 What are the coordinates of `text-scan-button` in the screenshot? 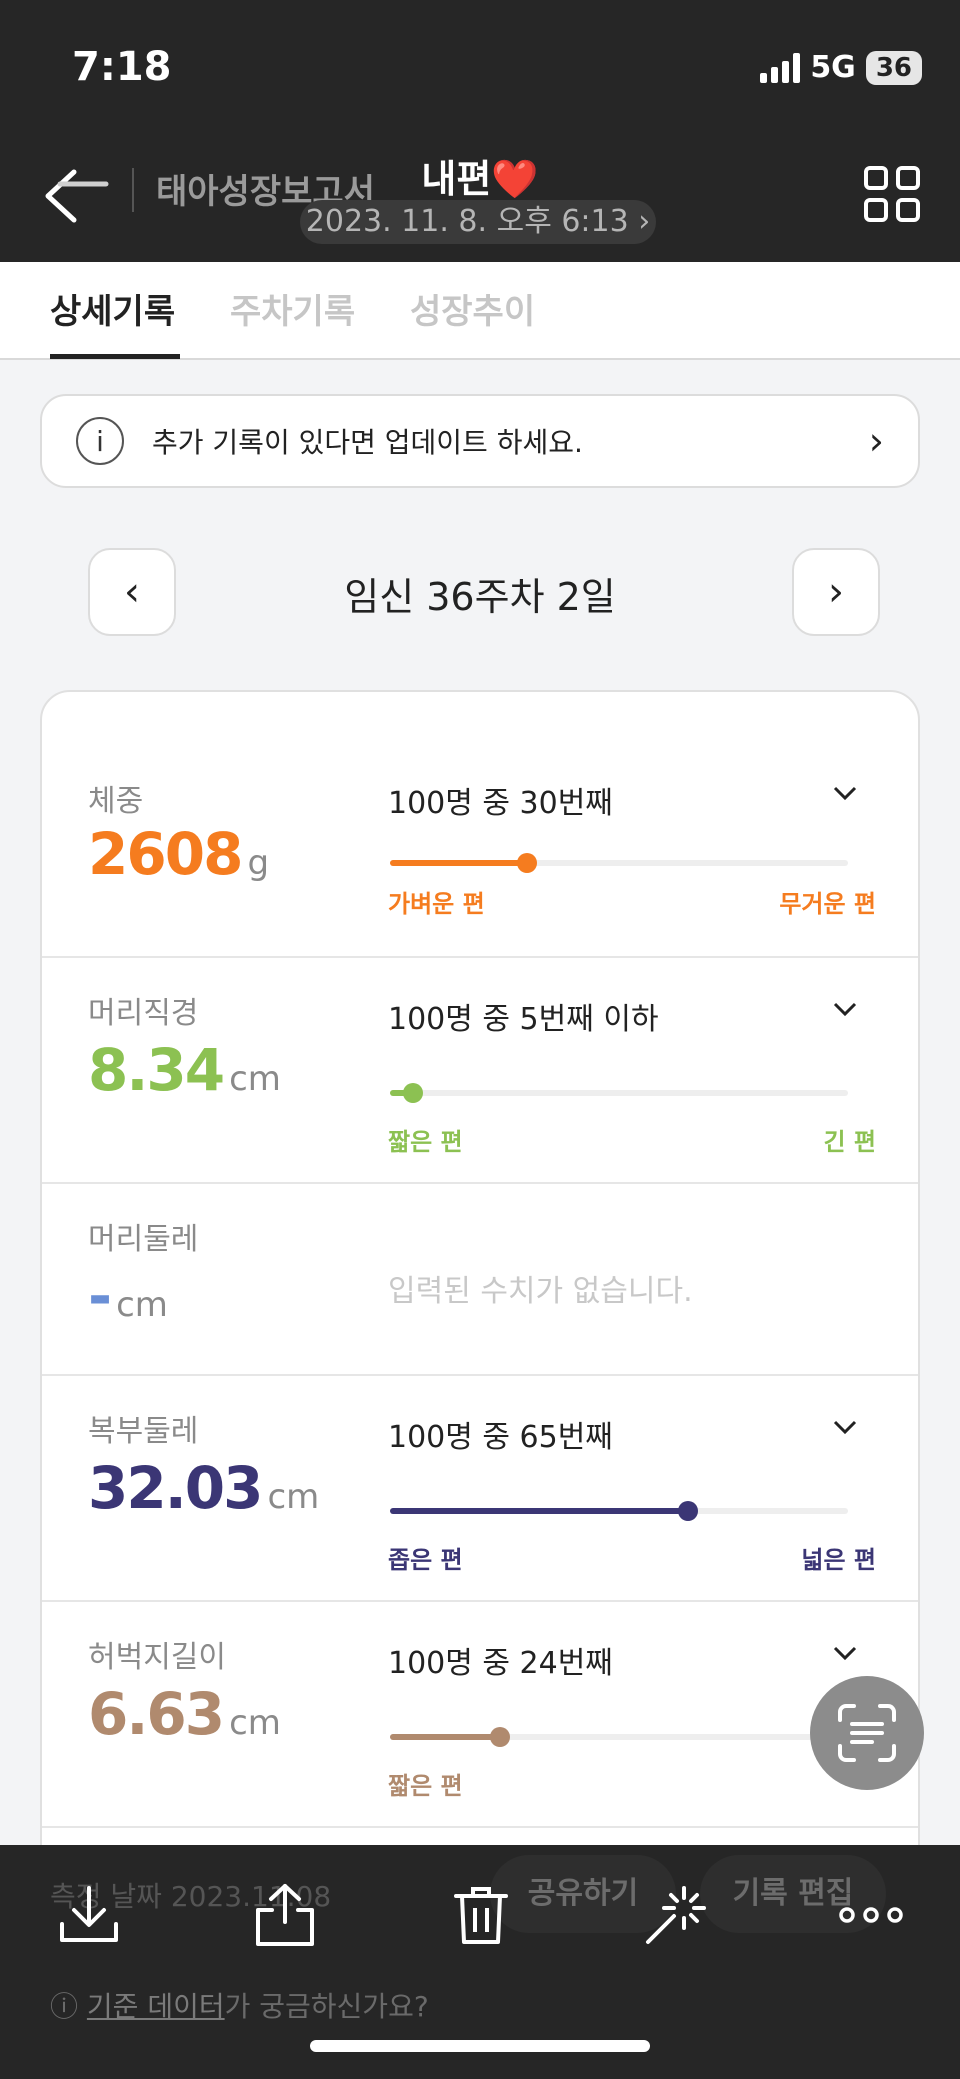 It's located at (867, 1733).